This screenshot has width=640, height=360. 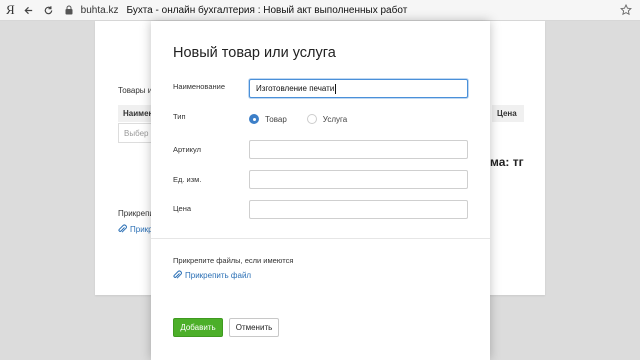 What do you see at coordinates (187, 149) in the screenshot?
I see `article-field-label: Артикул` at bounding box center [187, 149].